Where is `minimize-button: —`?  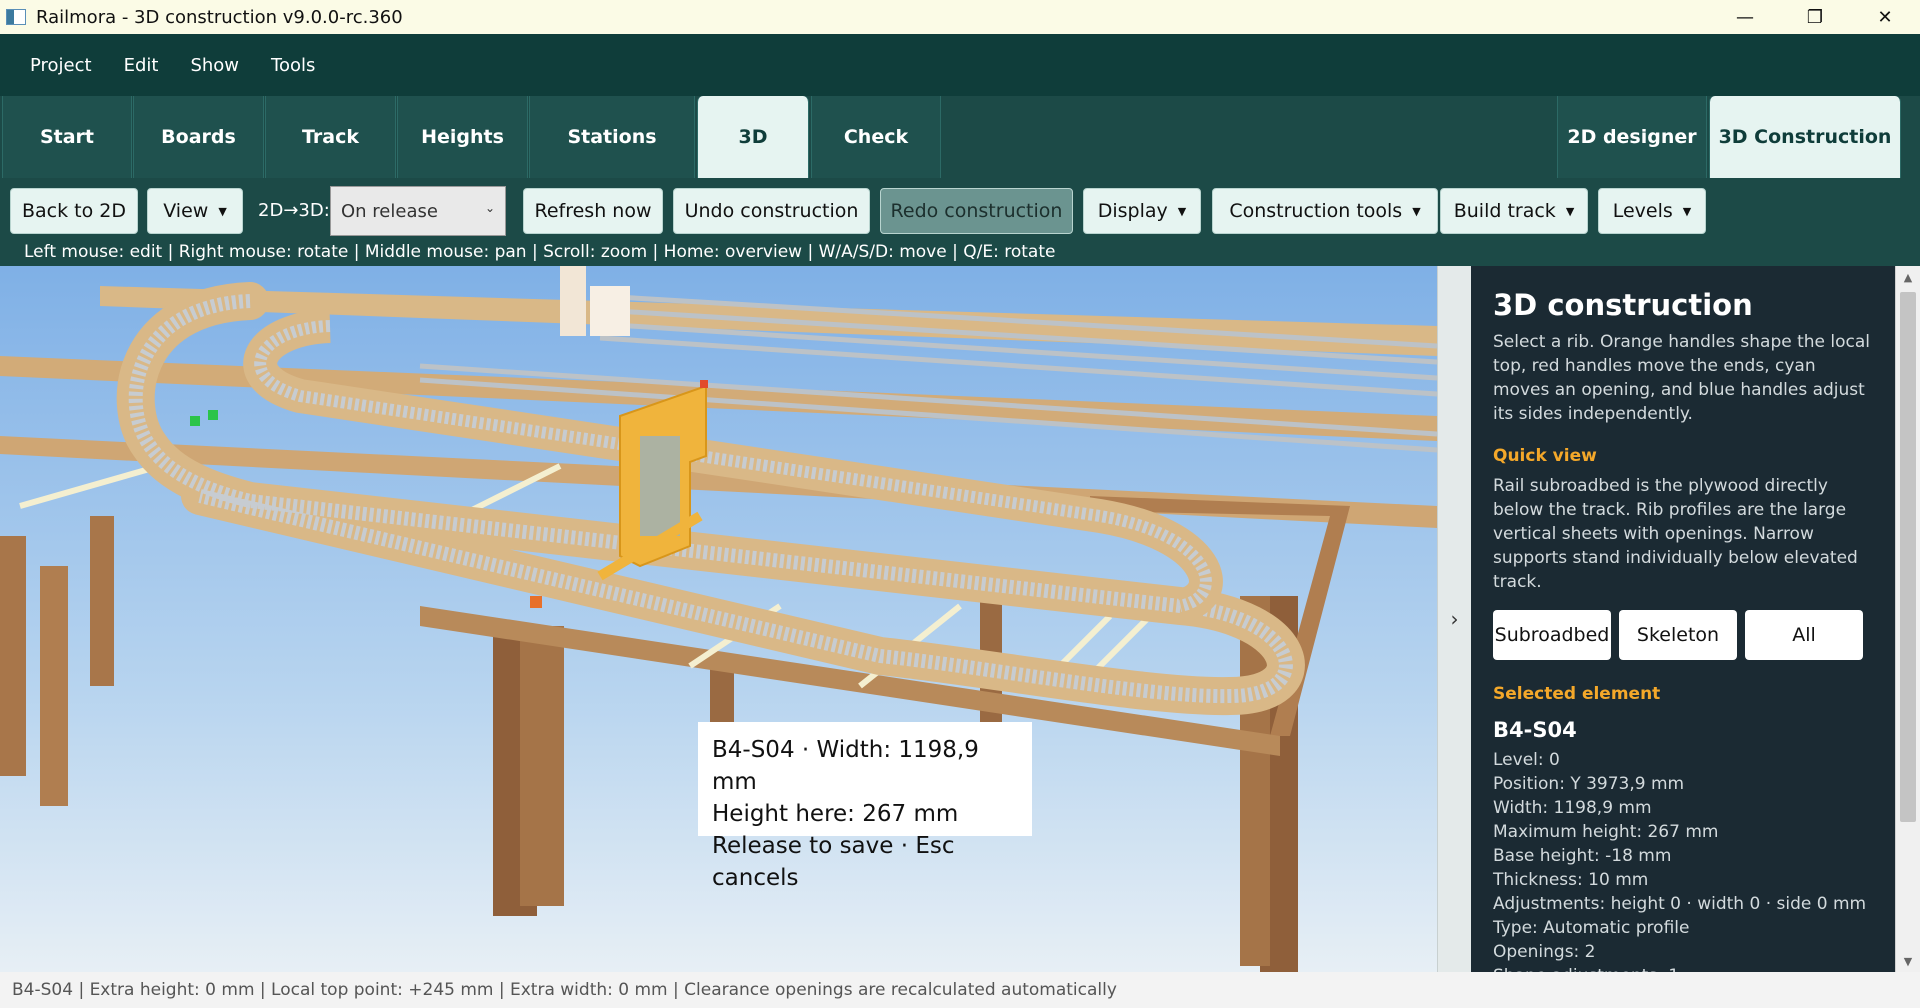 minimize-button: — is located at coordinates (1745, 17).